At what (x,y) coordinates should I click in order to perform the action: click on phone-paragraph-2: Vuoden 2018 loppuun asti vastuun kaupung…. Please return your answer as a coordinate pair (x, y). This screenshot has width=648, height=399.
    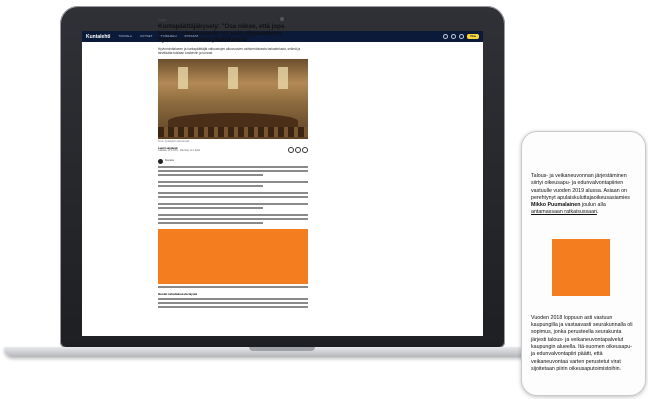
    Looking at the image, I should click on (582, 343).